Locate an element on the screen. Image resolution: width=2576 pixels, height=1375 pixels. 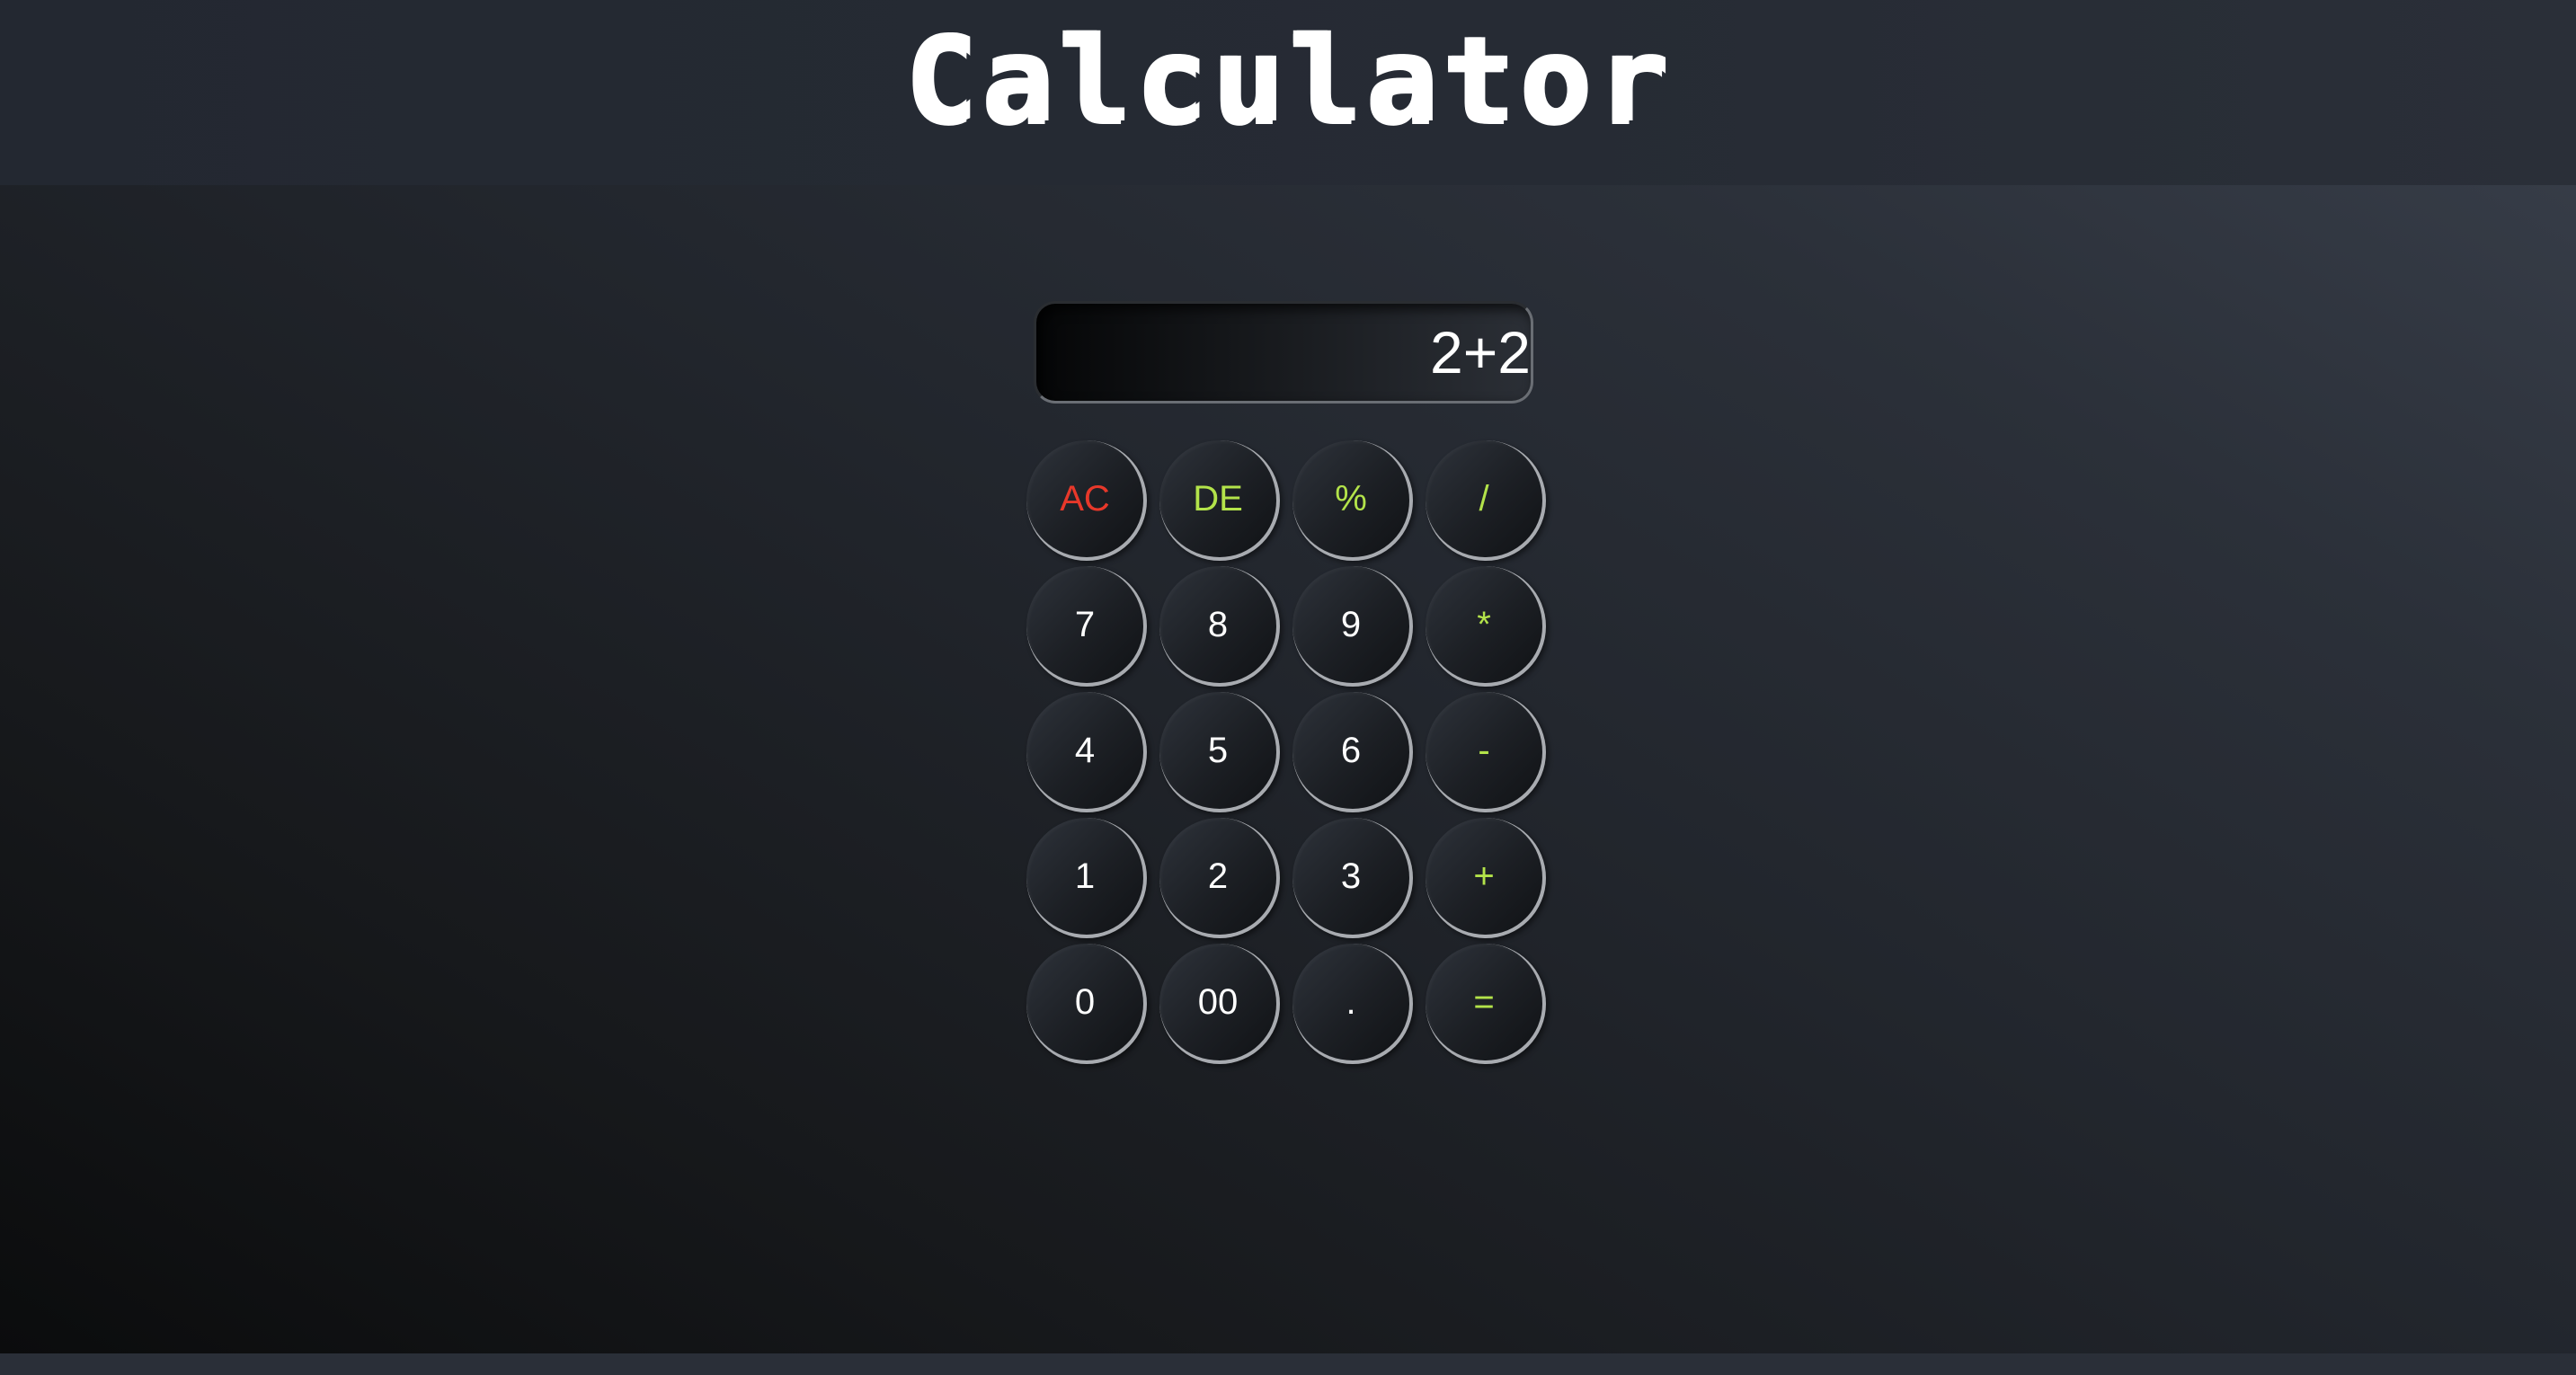
delete-button: DE is located at coordinates (1219, 501).